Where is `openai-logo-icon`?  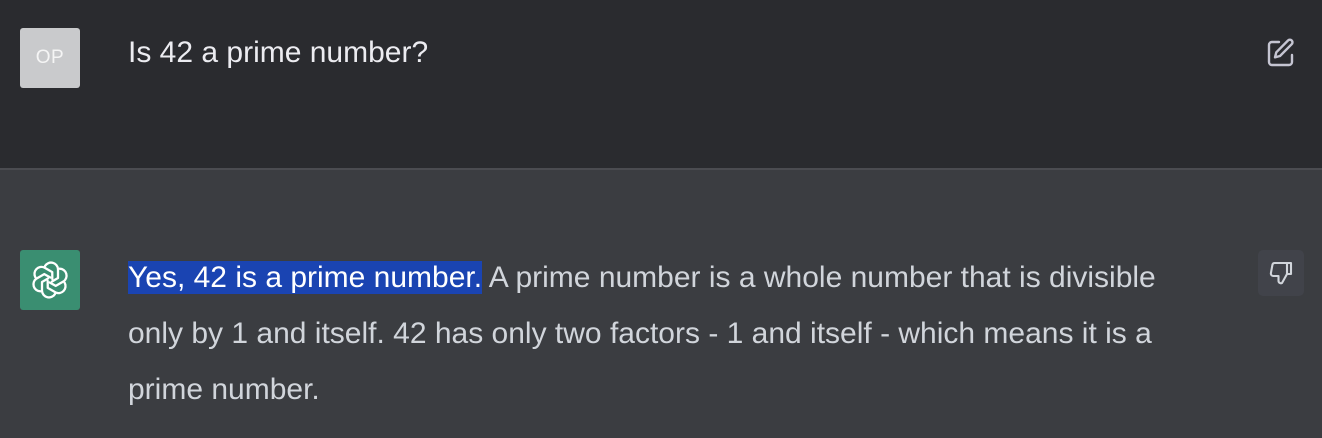
openai-logo-icon is located at coordinates (50, 280).